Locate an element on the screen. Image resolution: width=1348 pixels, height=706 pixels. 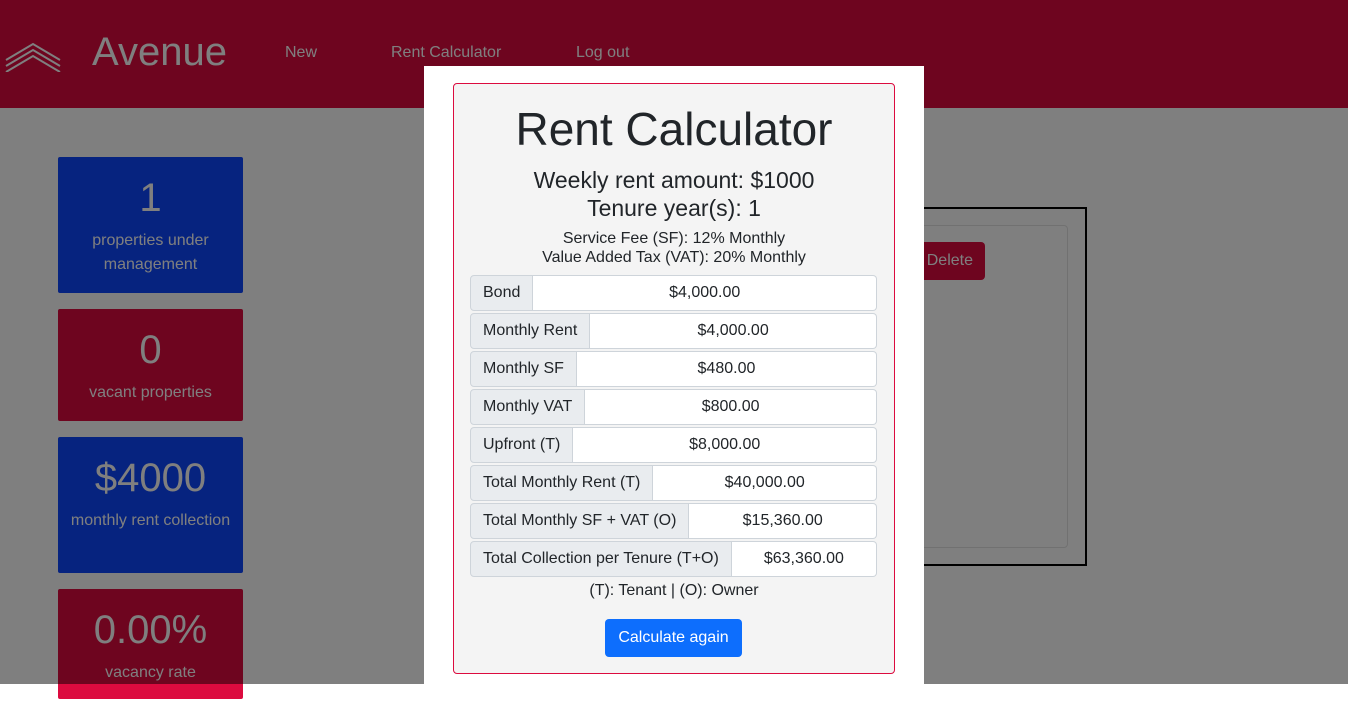
result-row-monthly-vat: Monthly VAT $800.00 is located at coordinates (673, 407).